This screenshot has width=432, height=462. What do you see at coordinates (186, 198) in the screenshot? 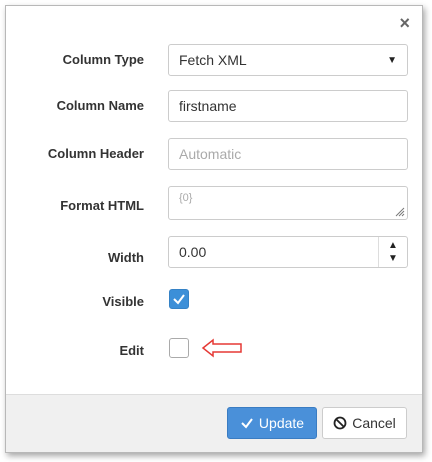
I see `format-html-placeholder: {0}` at bounding box center [186, 198].